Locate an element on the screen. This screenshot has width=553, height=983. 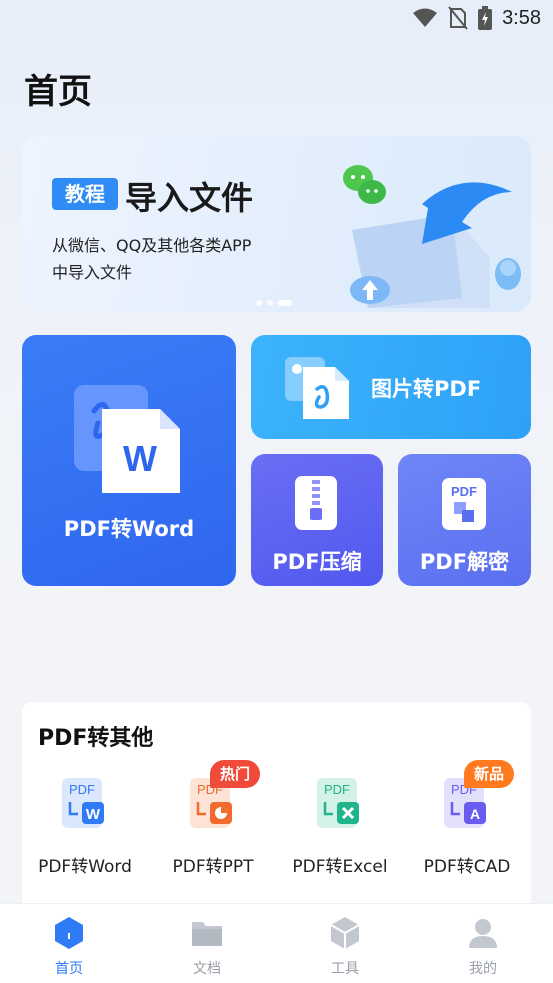
banner-desc-line: 中导入文件 is located at coordinates (92, 272).